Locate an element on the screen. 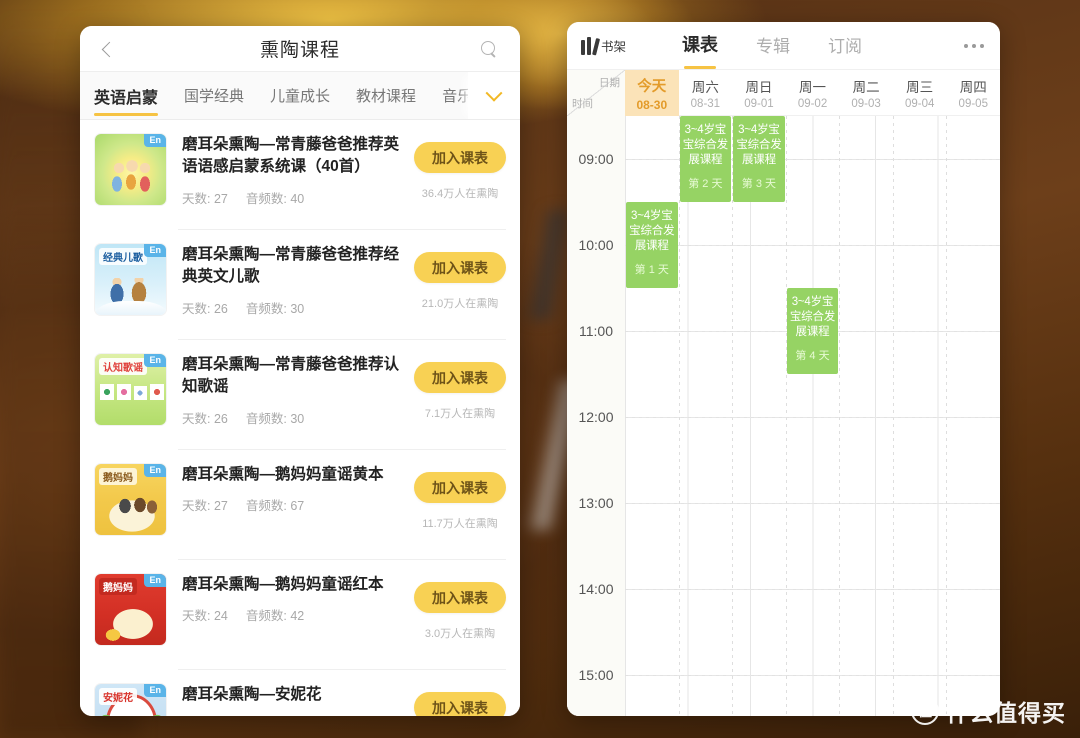 The height and width of the screenshot is (738, 1080). schedule-tab-0: 课表 is located at coordinates (700, 50).